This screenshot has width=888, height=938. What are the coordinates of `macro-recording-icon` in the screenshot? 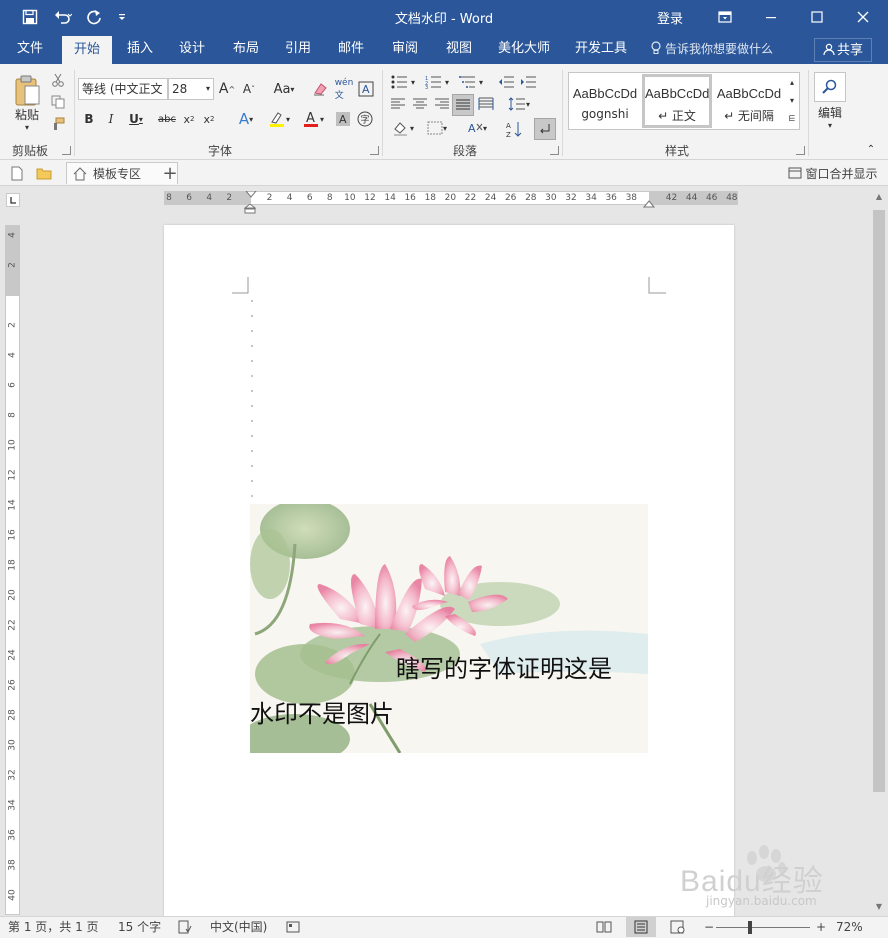 It's located at (293, 929).